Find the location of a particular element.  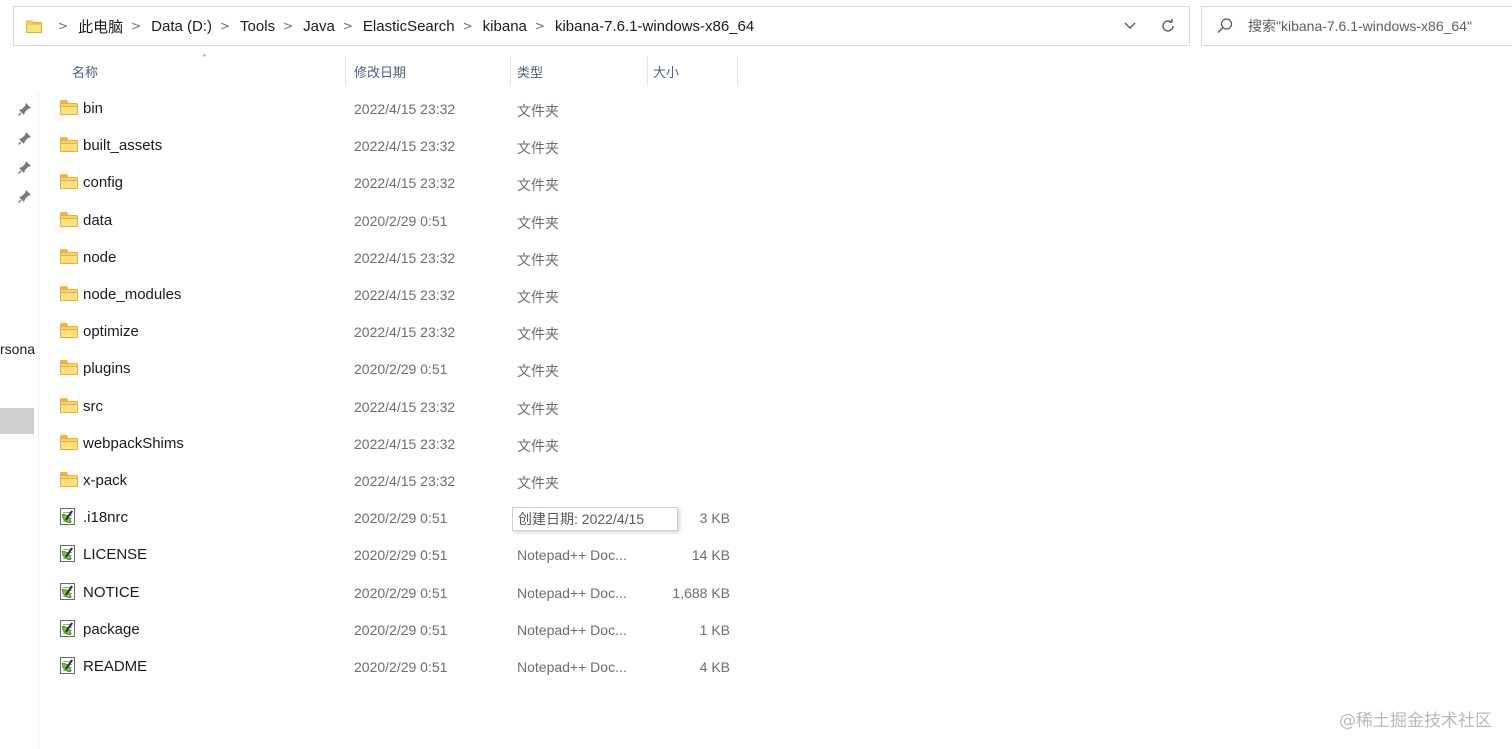

breadcrumb-item: ElasticSearch is located at coordinates (409, 26).